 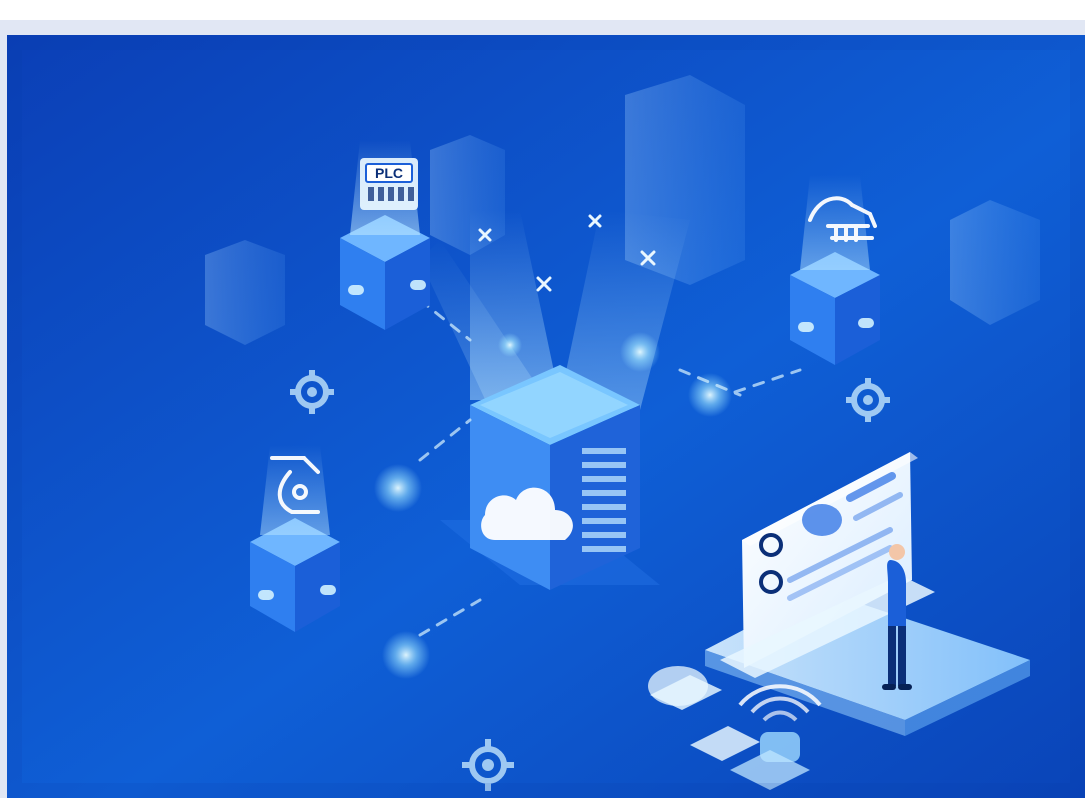 I want to click on plc-panel-icon: PLC, so click(x=389, y=184).